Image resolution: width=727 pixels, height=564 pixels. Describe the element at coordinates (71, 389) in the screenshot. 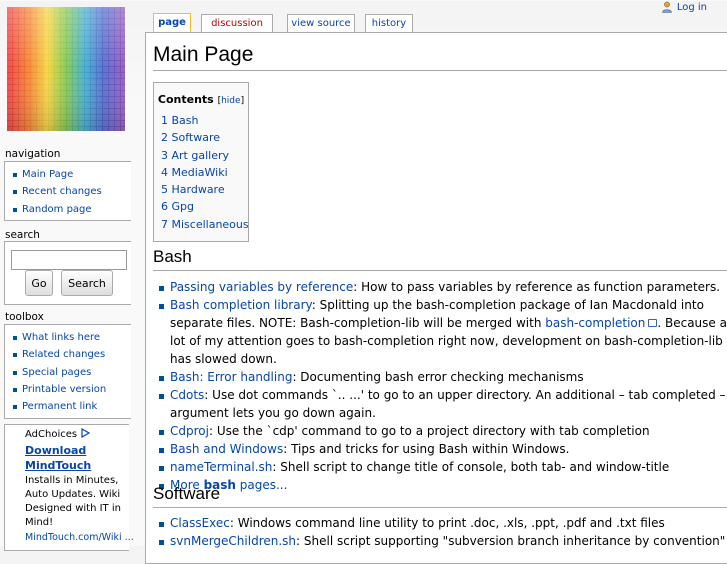

I see `sidebar-item-printable-version: Printable version` at that location.